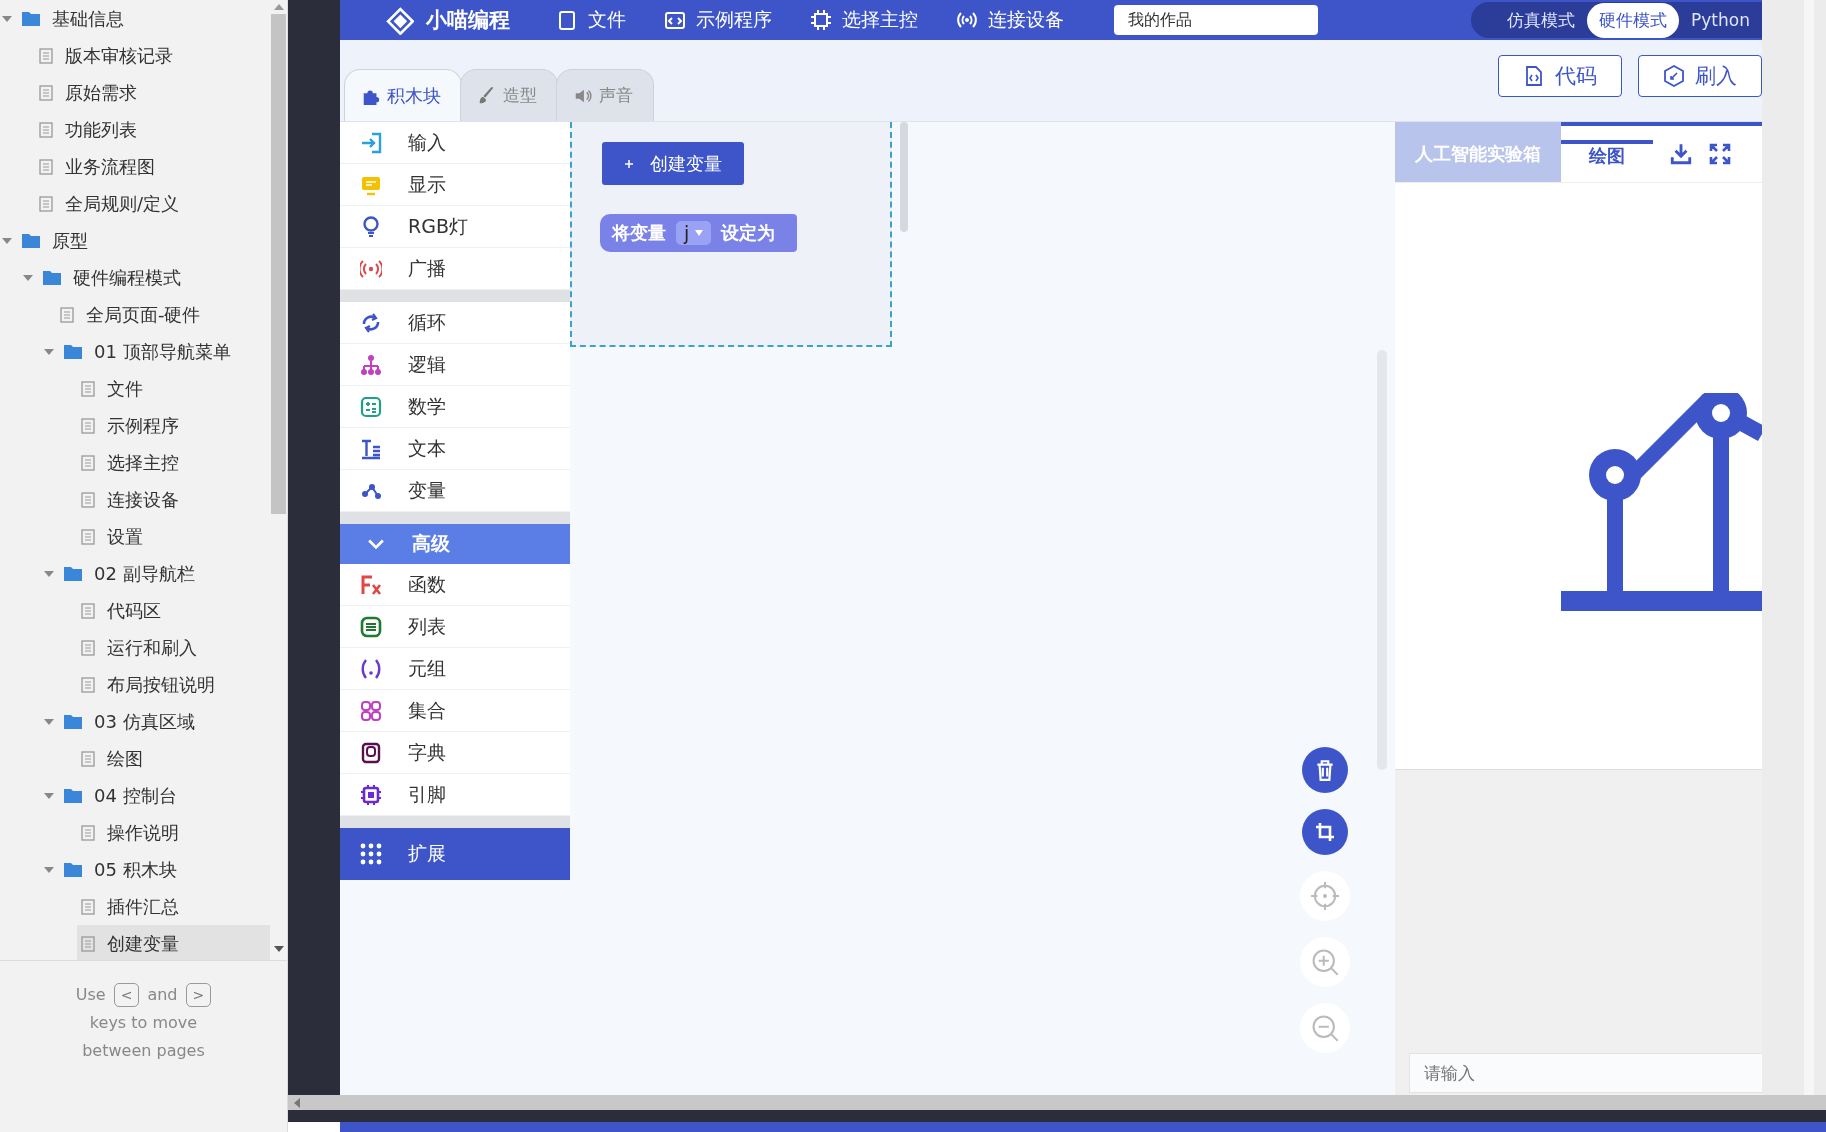 Image resolution: width=1826 pixels, height=1132 pixels. What do you see at coordinates (1585, 1073) in the screenshot?
I see `console-input: 请输入` at bounding box center [1585, 1073].